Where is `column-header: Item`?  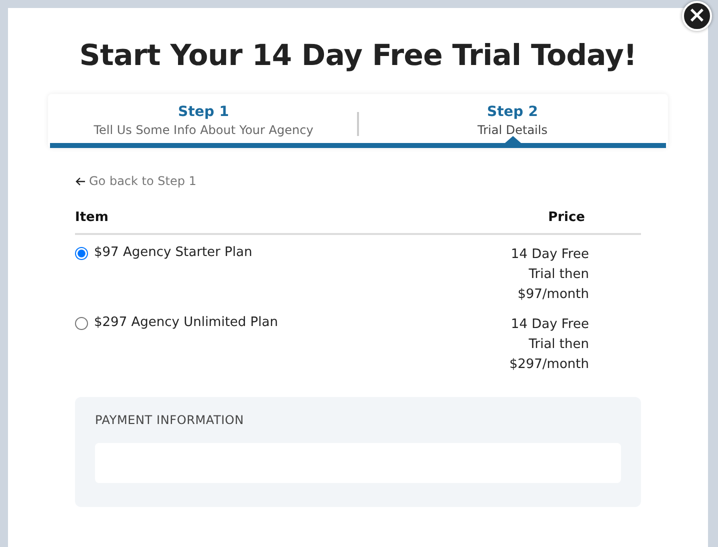 column-header: Item is located at coordinates (91, 217).